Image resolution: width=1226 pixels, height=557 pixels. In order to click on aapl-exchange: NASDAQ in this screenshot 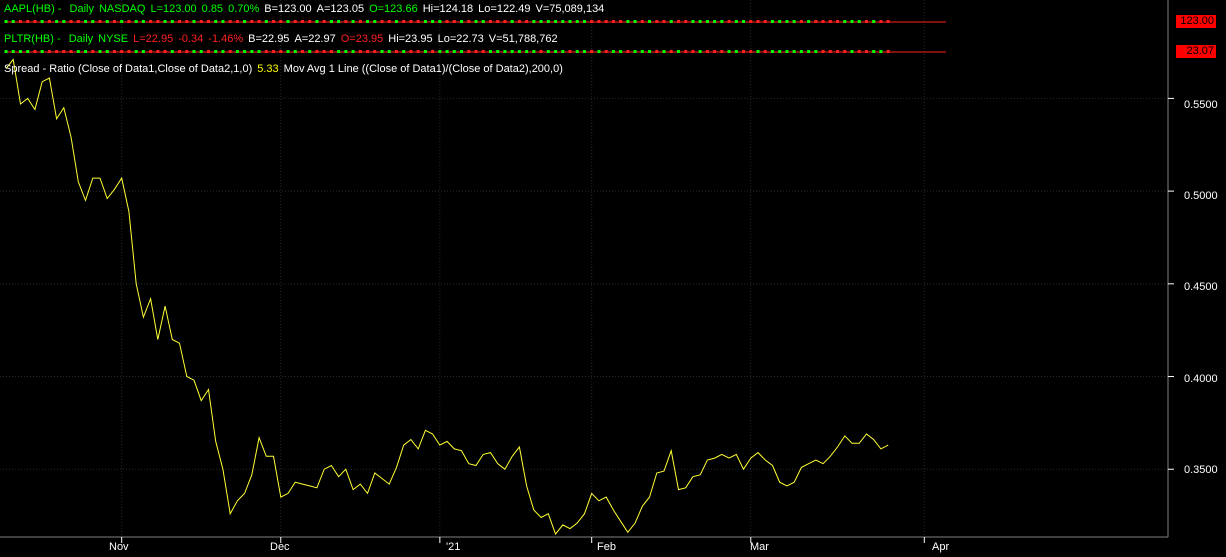, I will do `click(122, 9)`.